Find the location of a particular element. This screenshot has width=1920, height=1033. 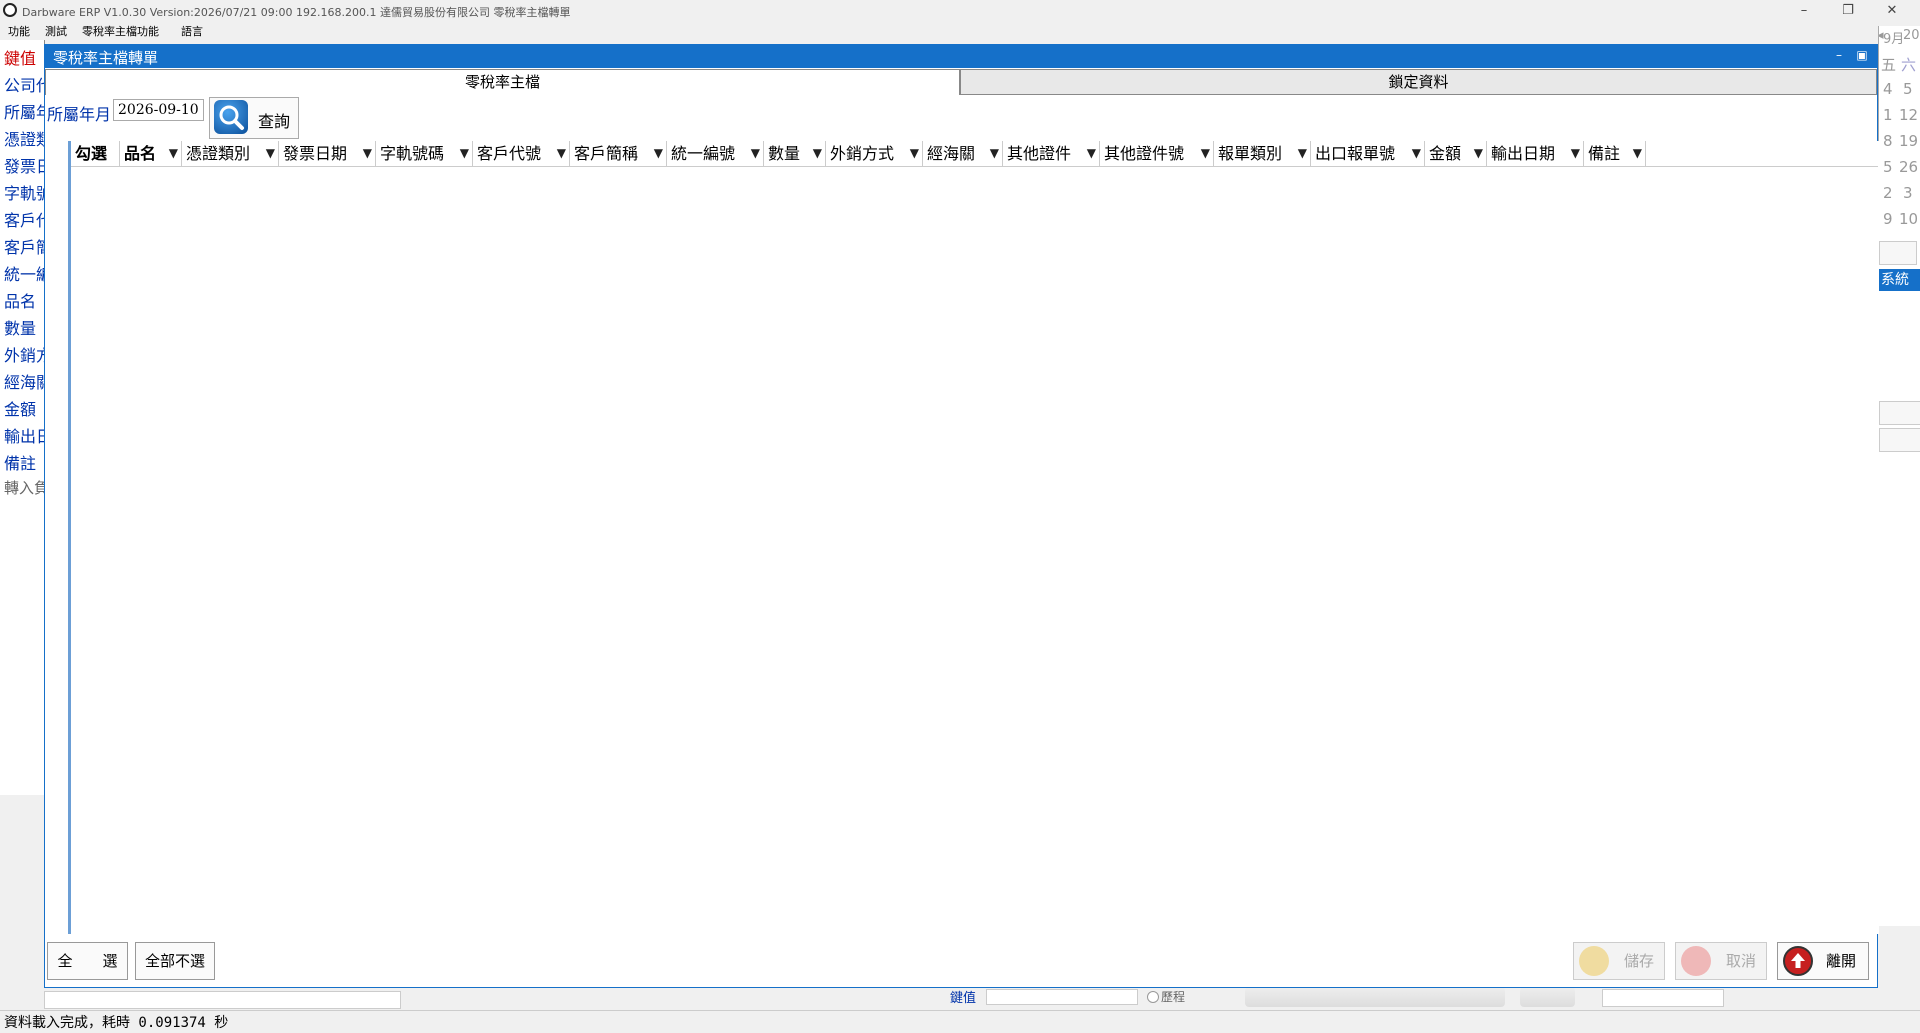

tab-locked-data: 鎖定資料 is located at coordinates (1418, 82).